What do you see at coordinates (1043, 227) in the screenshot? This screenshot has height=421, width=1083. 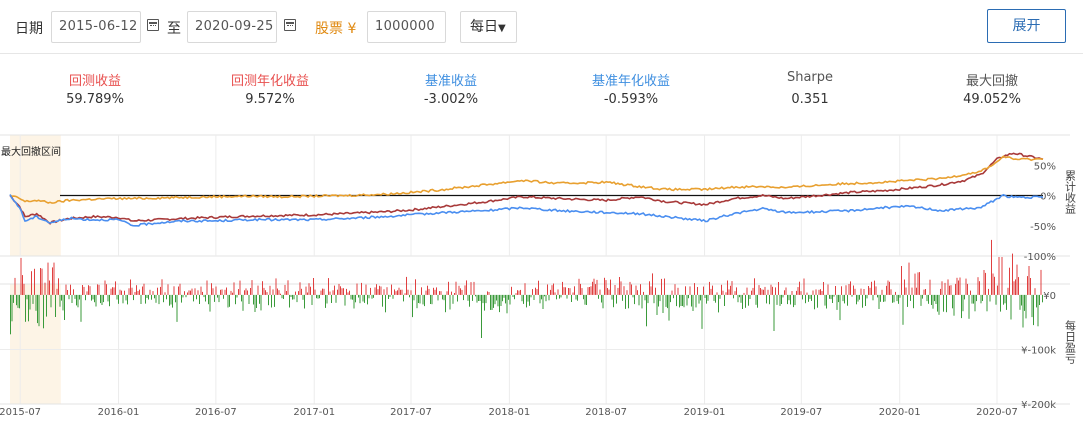 I see `y-tick-label: -50%` at bounding box center [1043, 227].